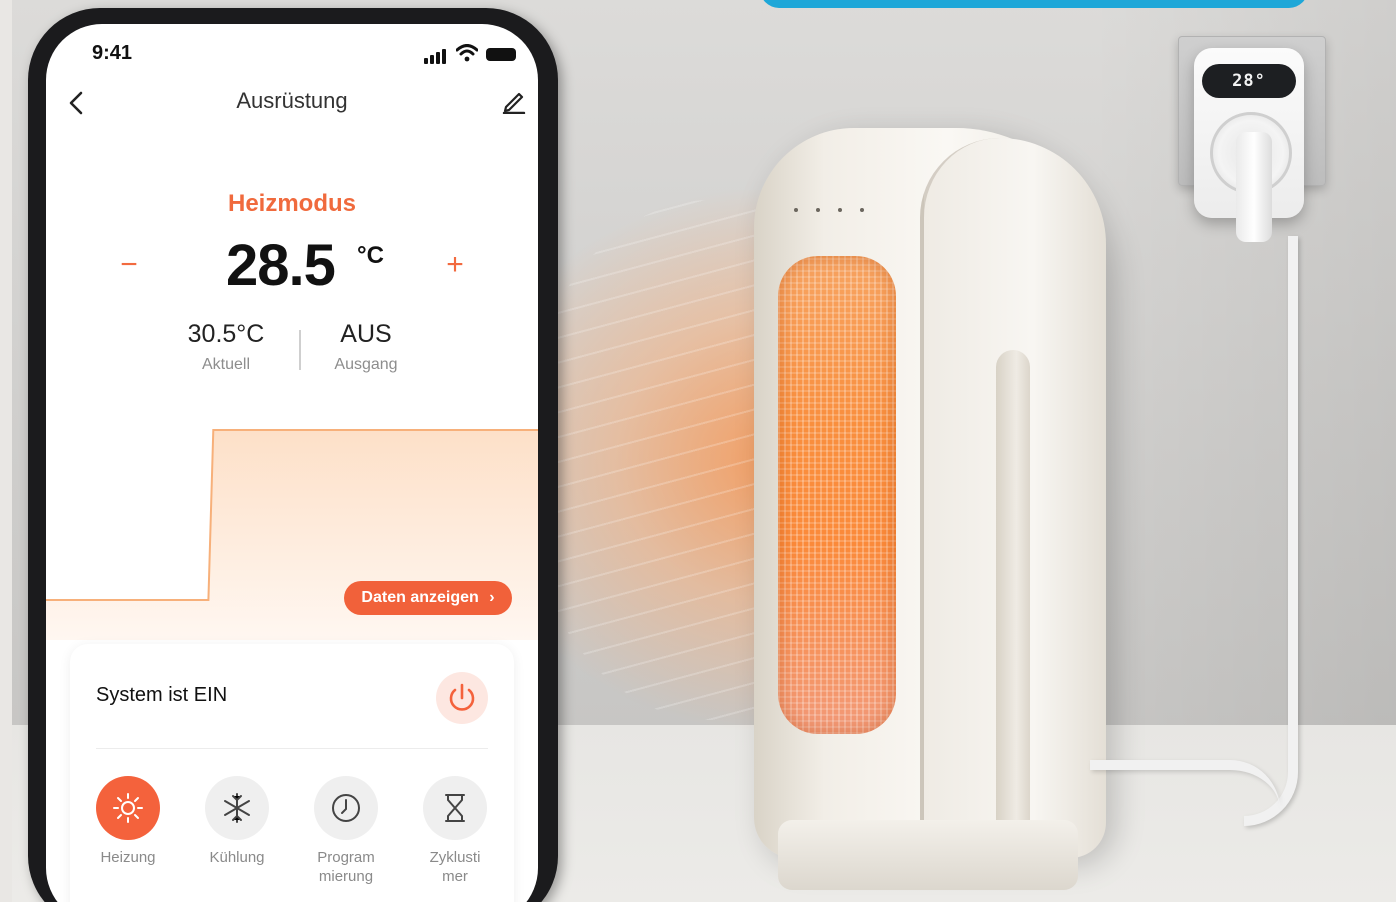 The height and width of the screenshot is (902, 1396). Describe the element at coordinates (467, 53) in the screenshot. I see `wifi-icon` at that location.